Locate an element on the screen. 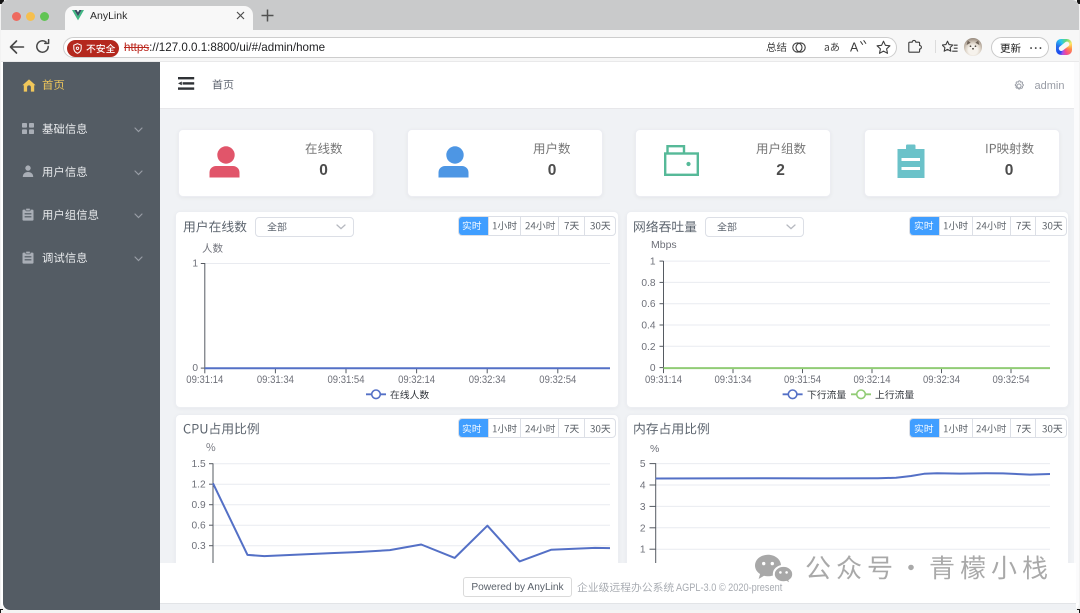 The image size is (1080, 613). svg-text: 0.2 is located at coordinates (648, 347).